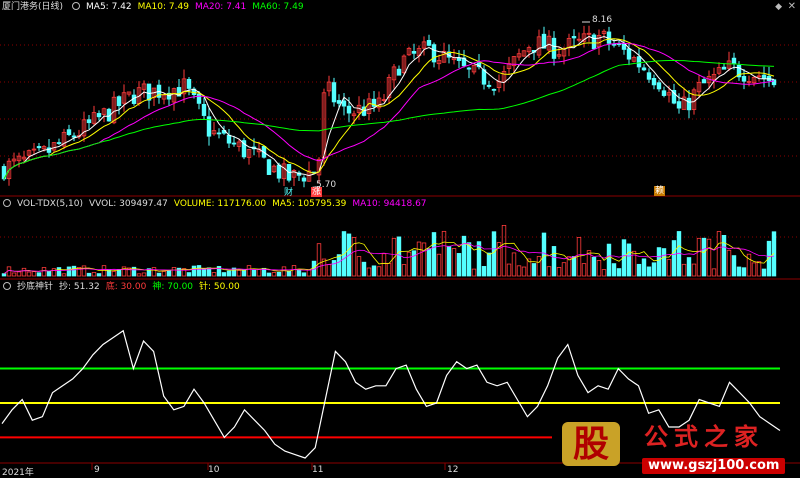  What do you see at coordinates (289, 193) in the screenshot?
I see `marker-cai: 财` at bounding box center [289, 193].